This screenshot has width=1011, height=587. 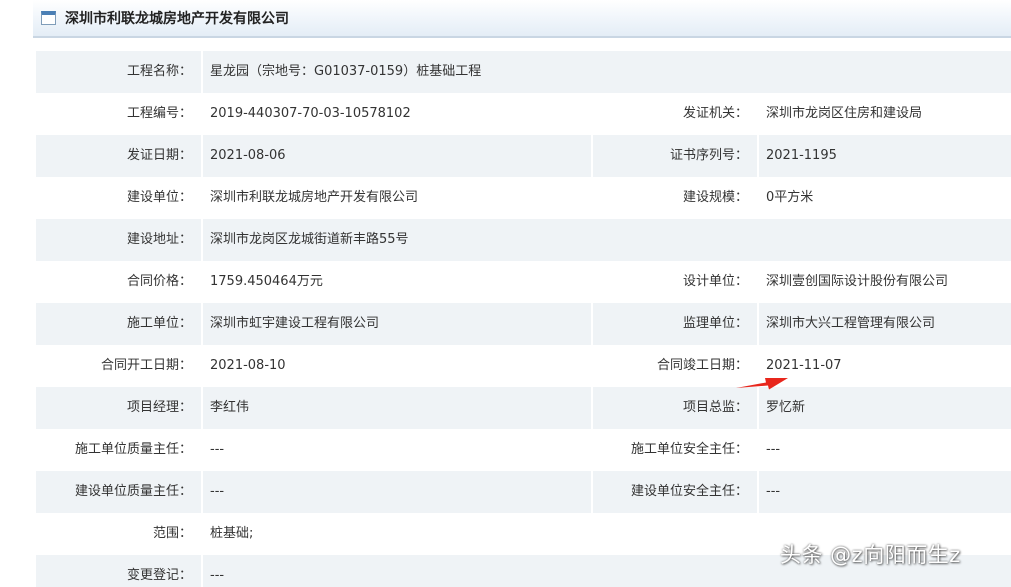 What do you see at coordinates (715, 113) in the screenshot?
I see `field-label: 发证机关：` at bounding box center [715, 113].